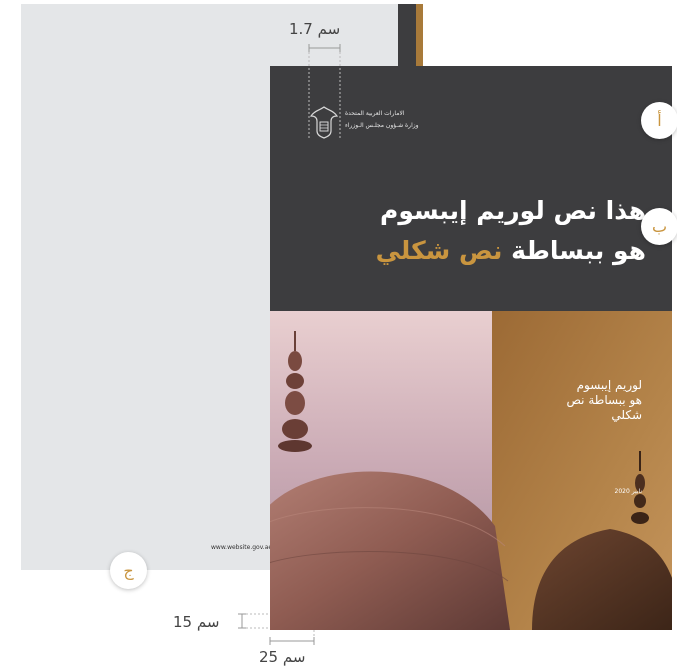  What do you see at coordinates (242, 547) in the screenshot?
I see `back-website: www.website.gov.ae` at bounding box center [242, 547].